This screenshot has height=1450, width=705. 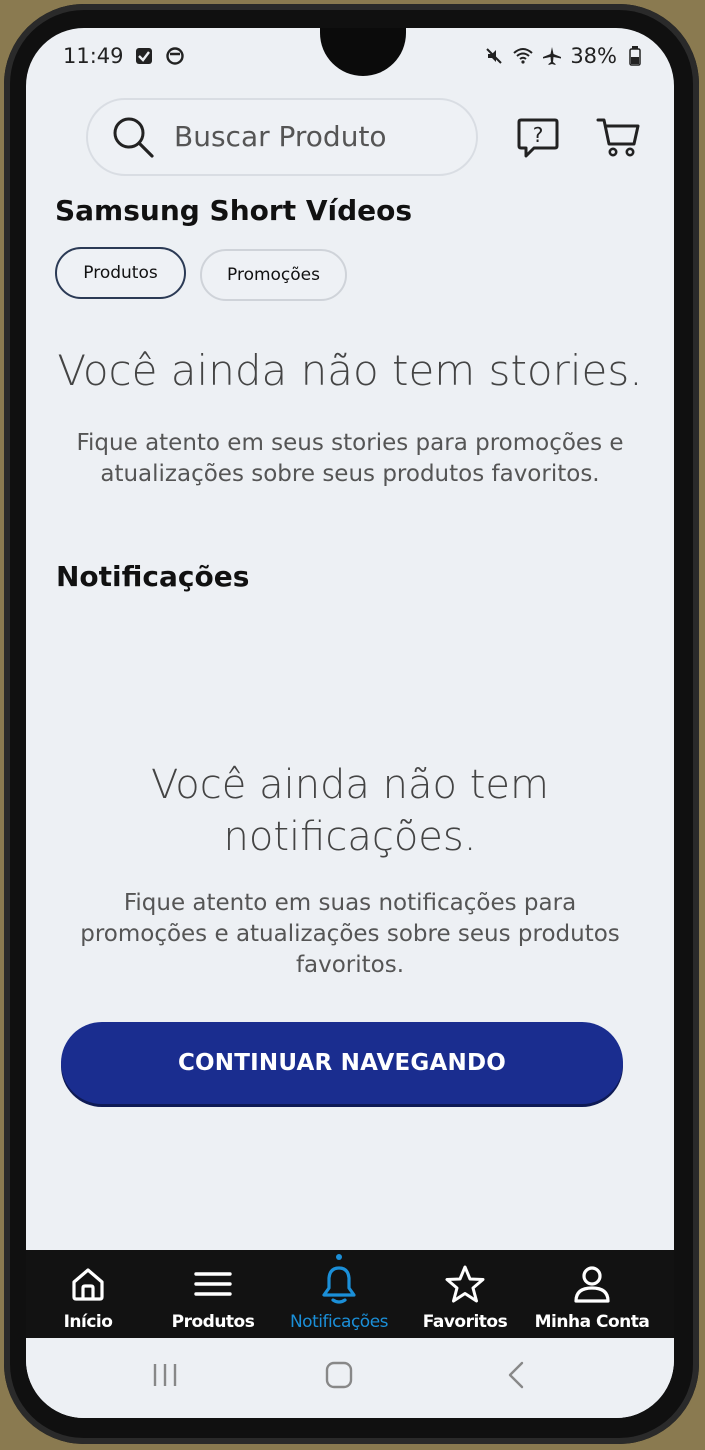 What do you see at coordinates (153, 576) in the screenshot?
I see `notifications-title: Notificações` at bounding box center [153, 576].